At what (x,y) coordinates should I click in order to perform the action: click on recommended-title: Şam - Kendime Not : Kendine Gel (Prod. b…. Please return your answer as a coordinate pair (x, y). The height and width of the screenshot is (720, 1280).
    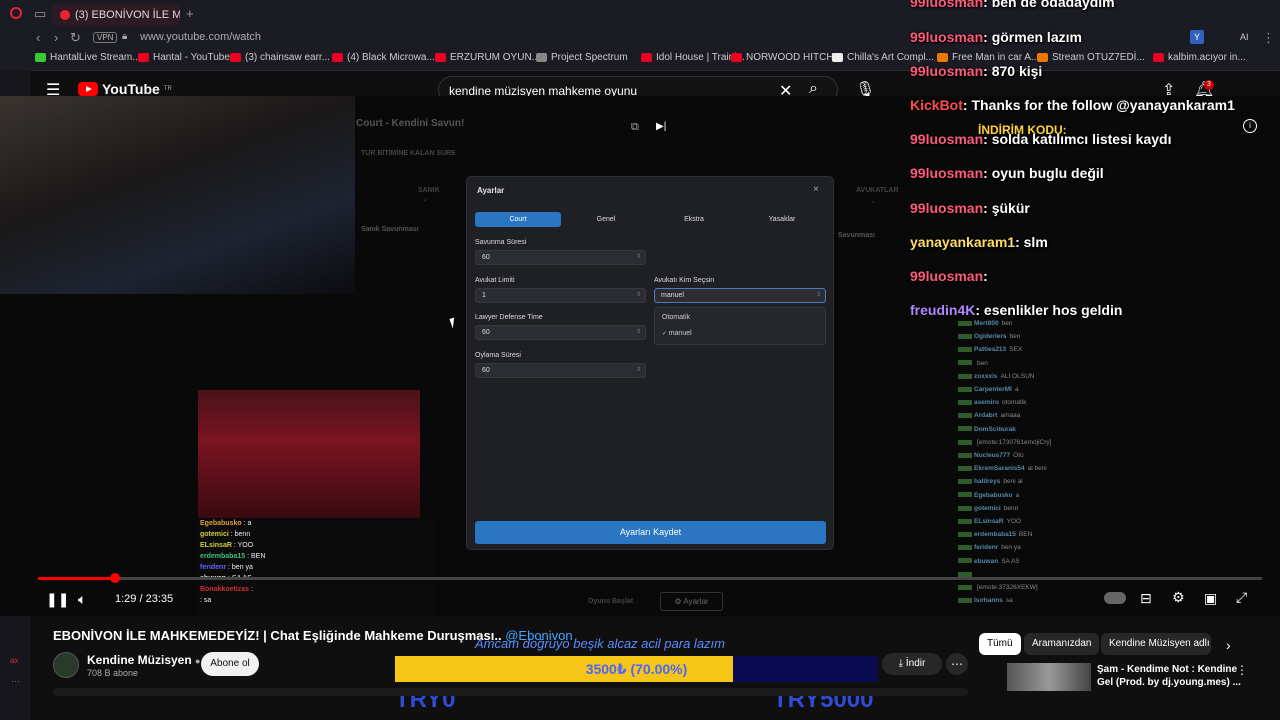
    Looking at the image, I should click on (1169, 676).